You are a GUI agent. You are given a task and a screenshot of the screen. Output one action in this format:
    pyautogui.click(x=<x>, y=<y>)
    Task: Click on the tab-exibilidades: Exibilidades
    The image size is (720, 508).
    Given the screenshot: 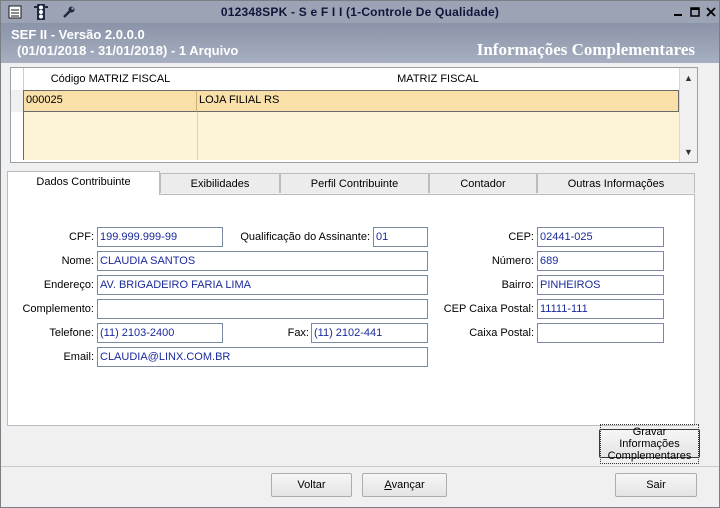 What is the action you would take?
    pyautogui.click(x=220, y=183)
    